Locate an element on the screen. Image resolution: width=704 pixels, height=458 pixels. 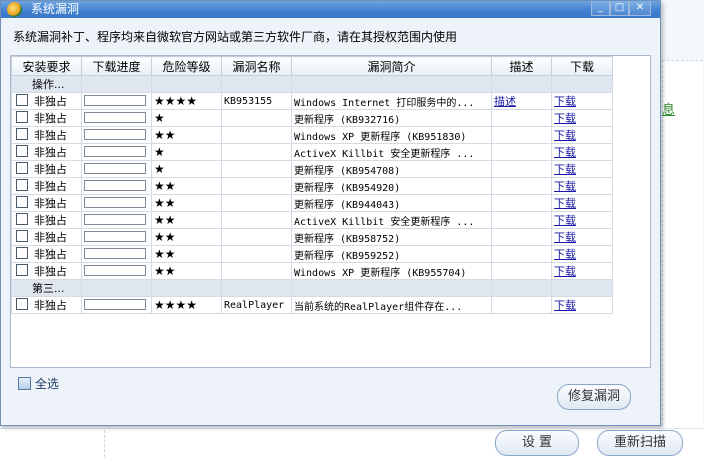
settings-button: 设 置 is located at coordinates (537, 443).